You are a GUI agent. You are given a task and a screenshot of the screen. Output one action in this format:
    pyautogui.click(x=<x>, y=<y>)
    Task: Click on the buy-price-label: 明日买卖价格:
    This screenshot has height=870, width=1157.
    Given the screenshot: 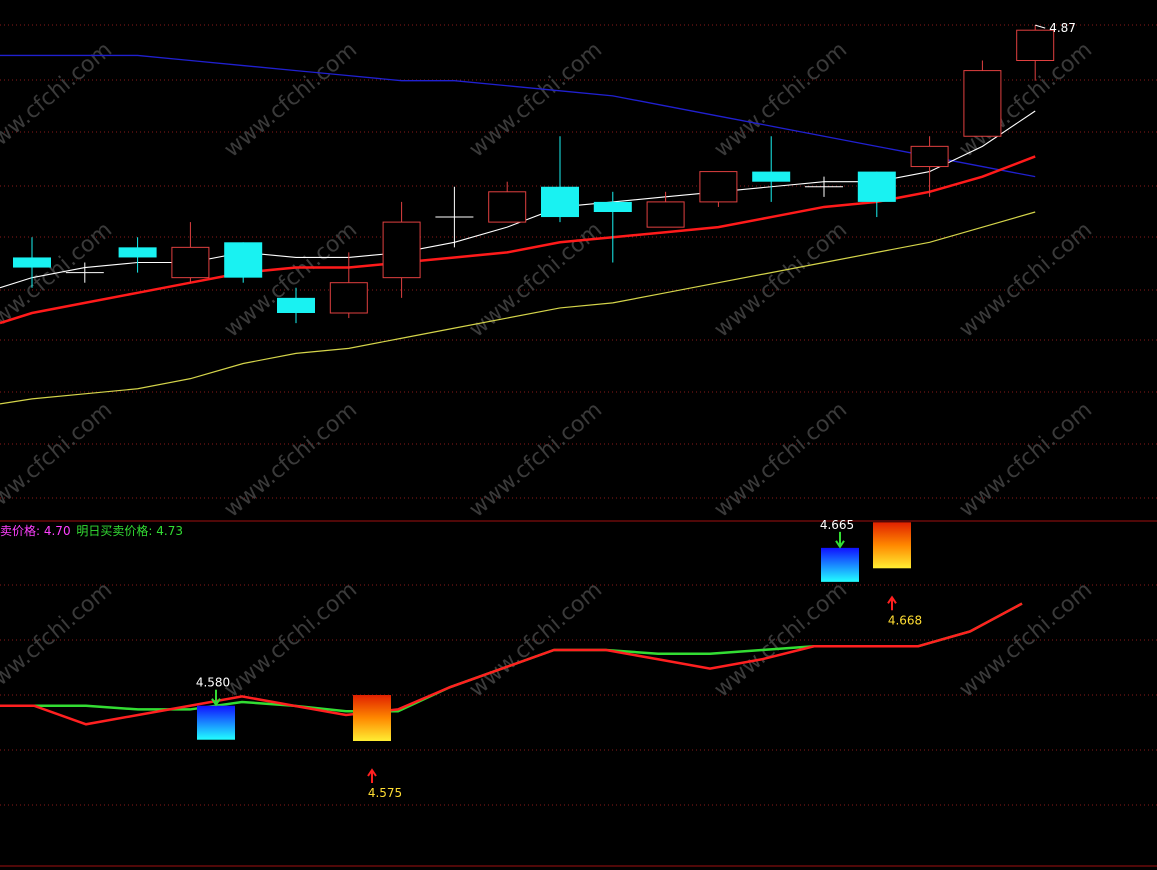 What is the action you would take?
    pyautogui.click(x=116, y=531)
    